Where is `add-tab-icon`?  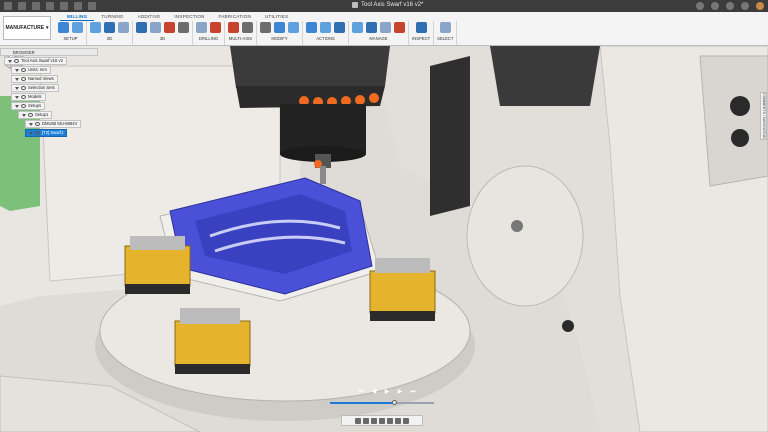
add-tab-icon is located at coordinates (700, 6).